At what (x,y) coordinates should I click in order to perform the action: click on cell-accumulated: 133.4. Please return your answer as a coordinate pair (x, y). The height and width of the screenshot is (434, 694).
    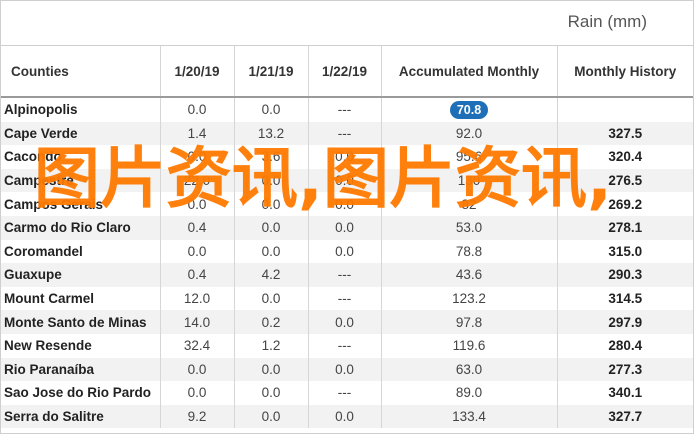
    Looking at the image, I should click on (468, 416).